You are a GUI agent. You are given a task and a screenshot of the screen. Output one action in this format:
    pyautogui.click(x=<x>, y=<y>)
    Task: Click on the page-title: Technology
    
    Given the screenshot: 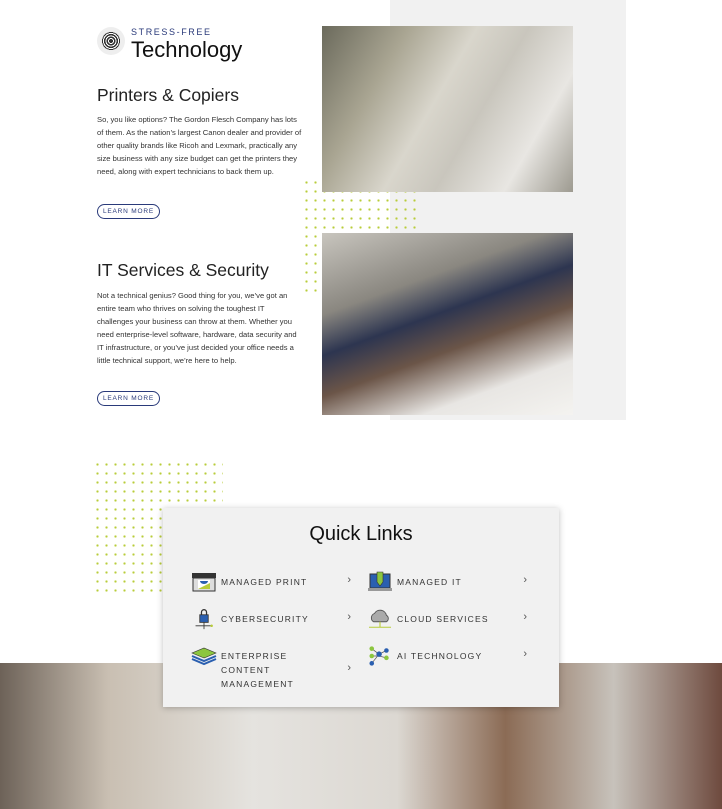 What is the action you would take?
    pyautogui.click(x=187, y=49)
    